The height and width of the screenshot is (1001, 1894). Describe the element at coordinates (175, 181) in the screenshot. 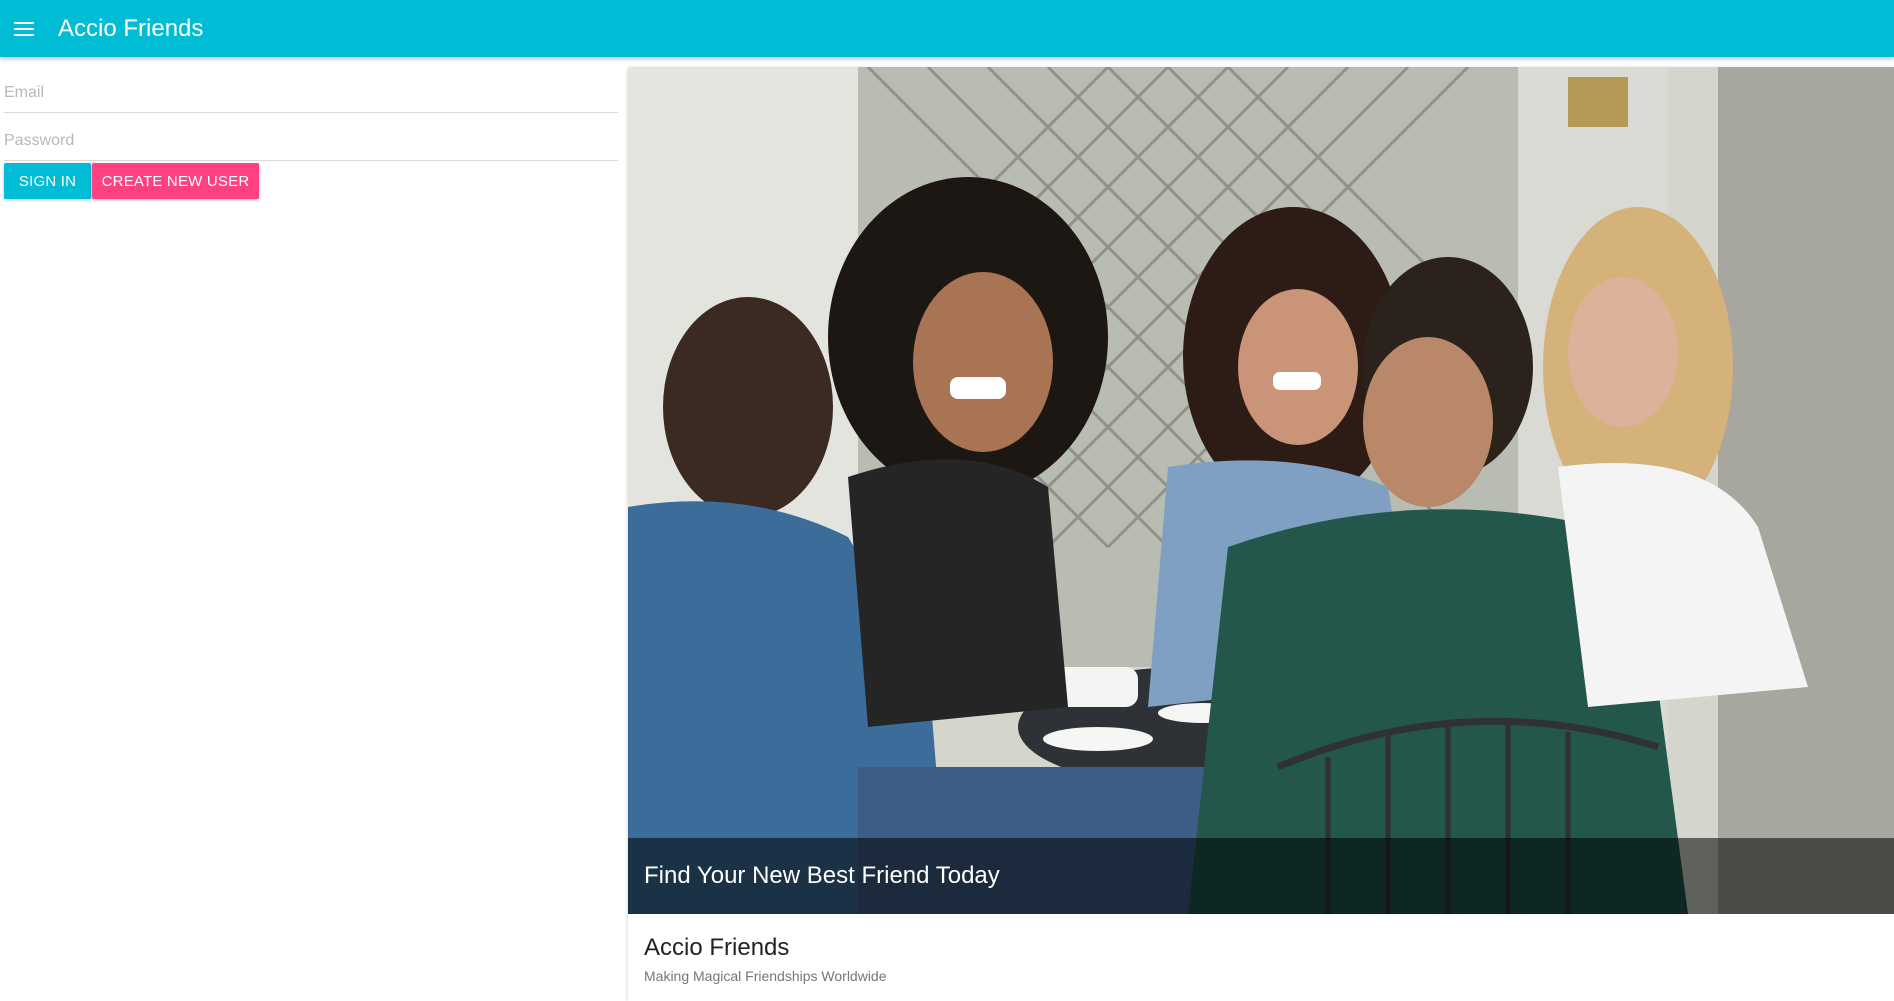

I see `create-new-user-button: CREATE NEW USER` at that location.